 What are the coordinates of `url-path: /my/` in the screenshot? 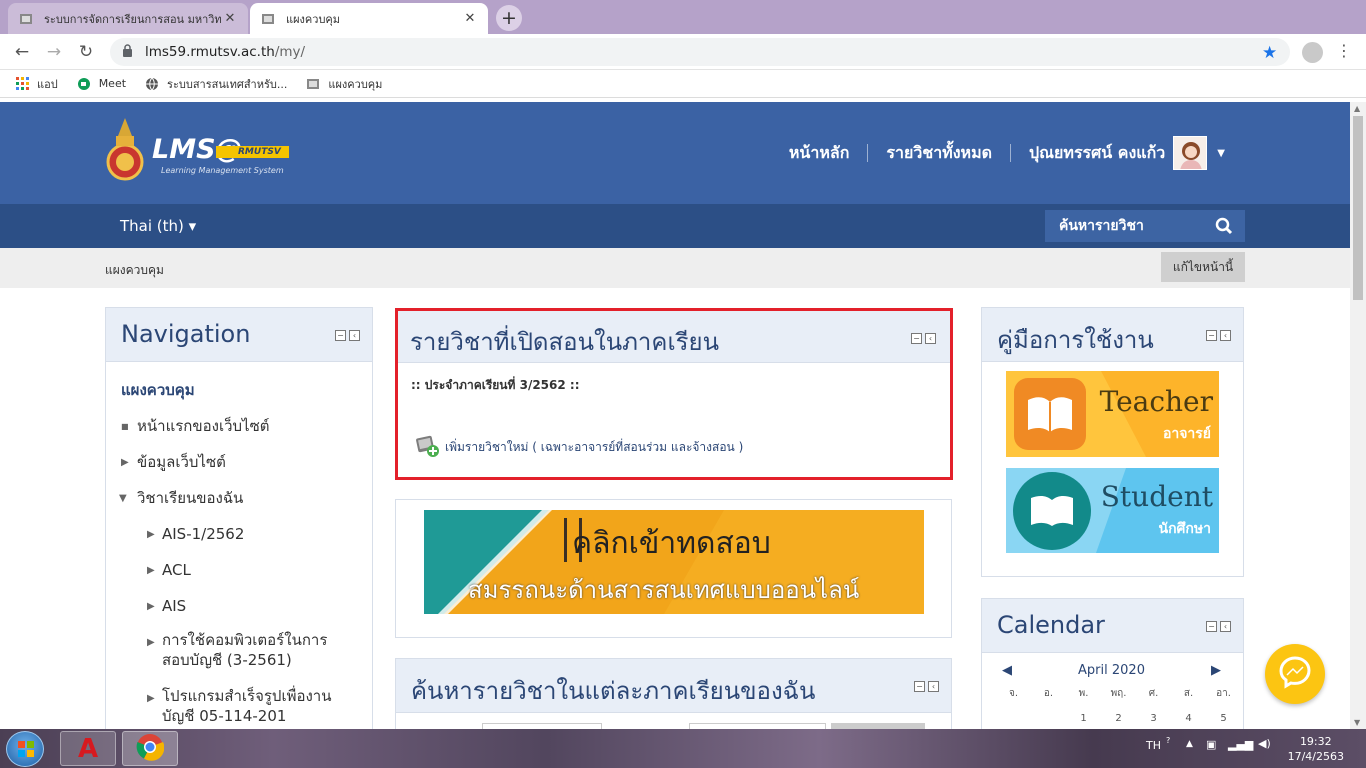 It's located at (290, 52).